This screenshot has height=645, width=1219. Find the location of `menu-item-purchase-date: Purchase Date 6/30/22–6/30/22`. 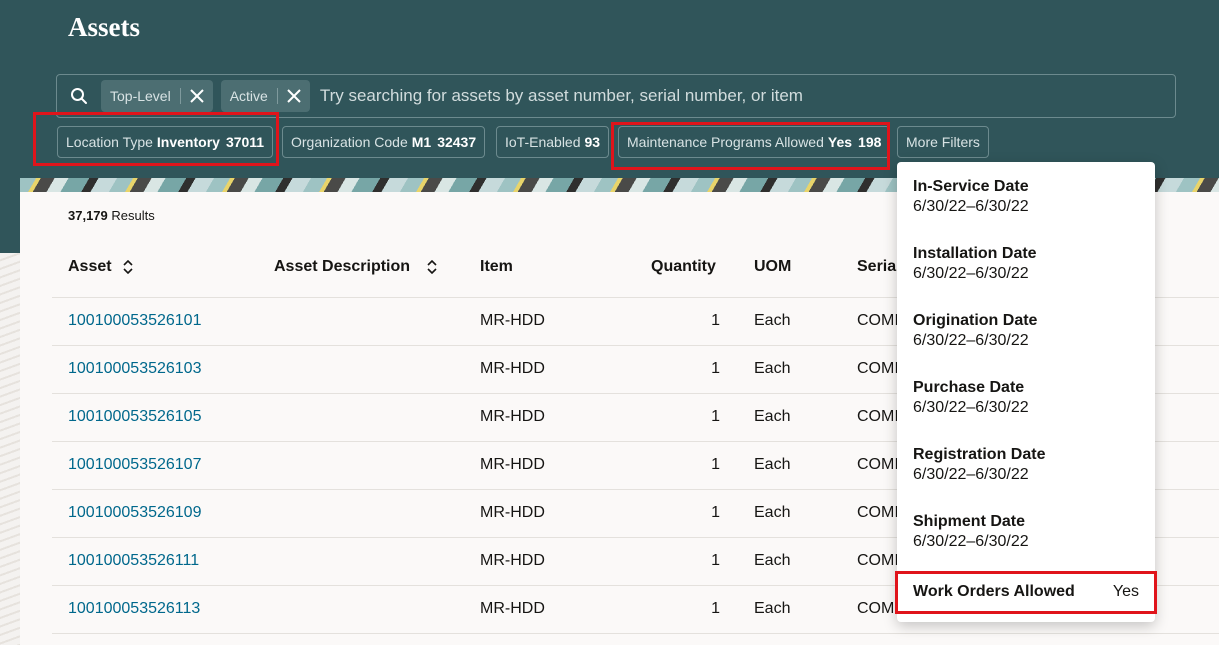

menu-item-purchase-date: Purchase Date 6/30/22–6/30/22 is located at coordinates (1026, 398).